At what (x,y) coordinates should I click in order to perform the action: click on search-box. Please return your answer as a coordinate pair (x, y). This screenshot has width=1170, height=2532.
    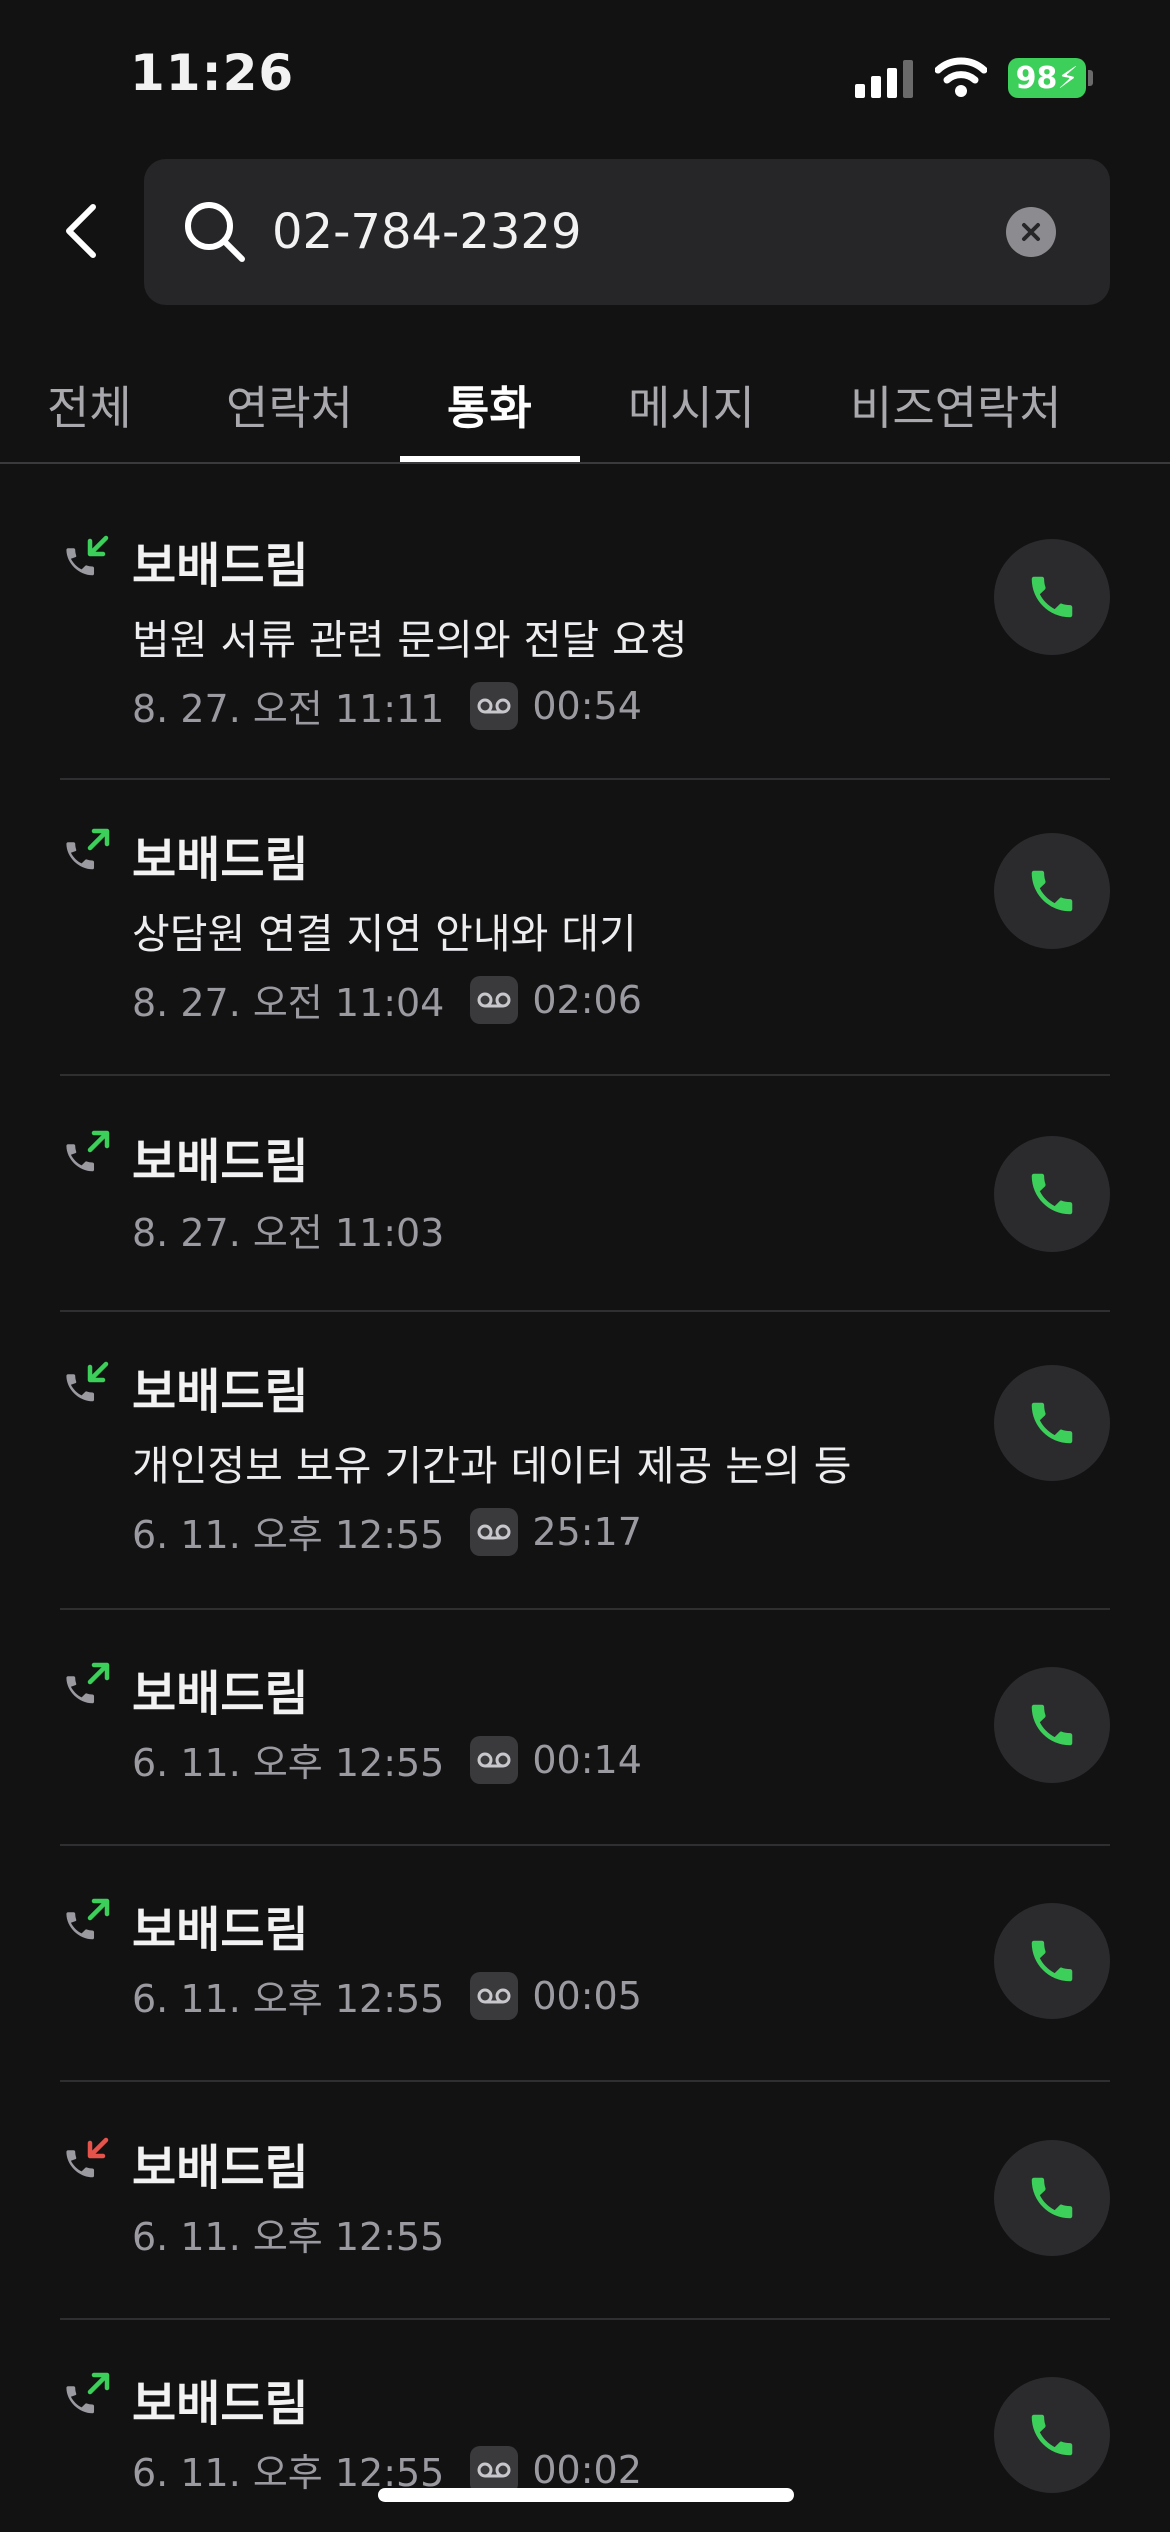
    Looking at the image, I should click on (627, 232).